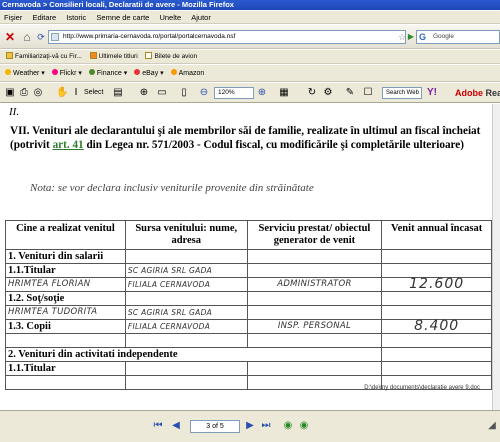 This screenshot has height=442, width=500. Describe the element at coordinates (13, 17) in the screenshot. I see `menu-file: Fişier` at that location.